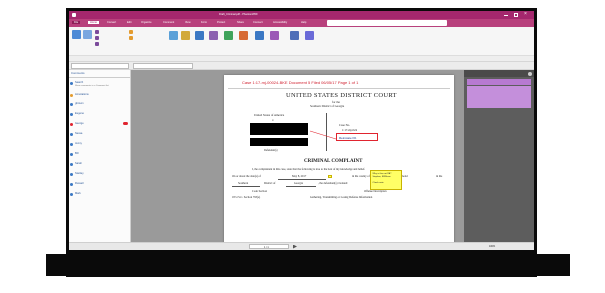 Image resolution: width=605 pixels, height=293 pixels. What do you see at coordinates (76, 22) in the screenshot?
I see `tab-file: File` at bounding box center [76, 22].